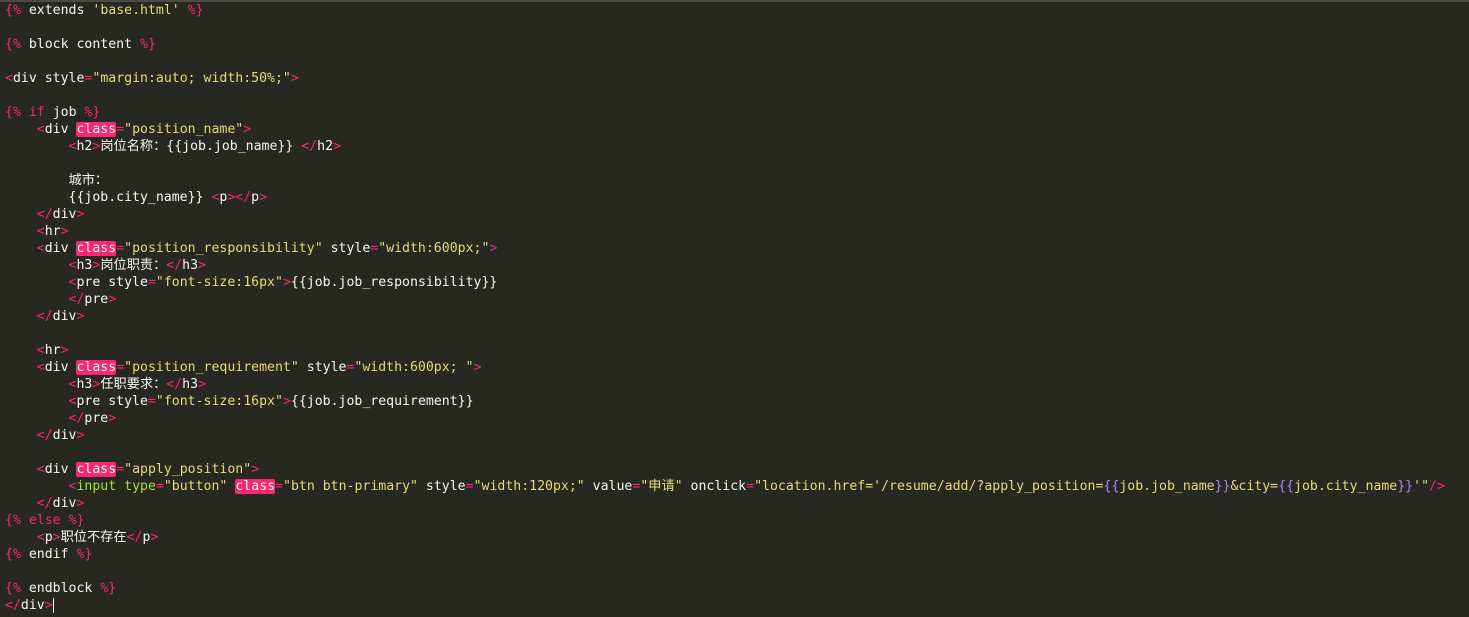 The width and height of the screenshot is (1469, 617). Describe the element at coordinates (133, 384) in the screenshot. I see `code-token: 任职要求：` at that location.